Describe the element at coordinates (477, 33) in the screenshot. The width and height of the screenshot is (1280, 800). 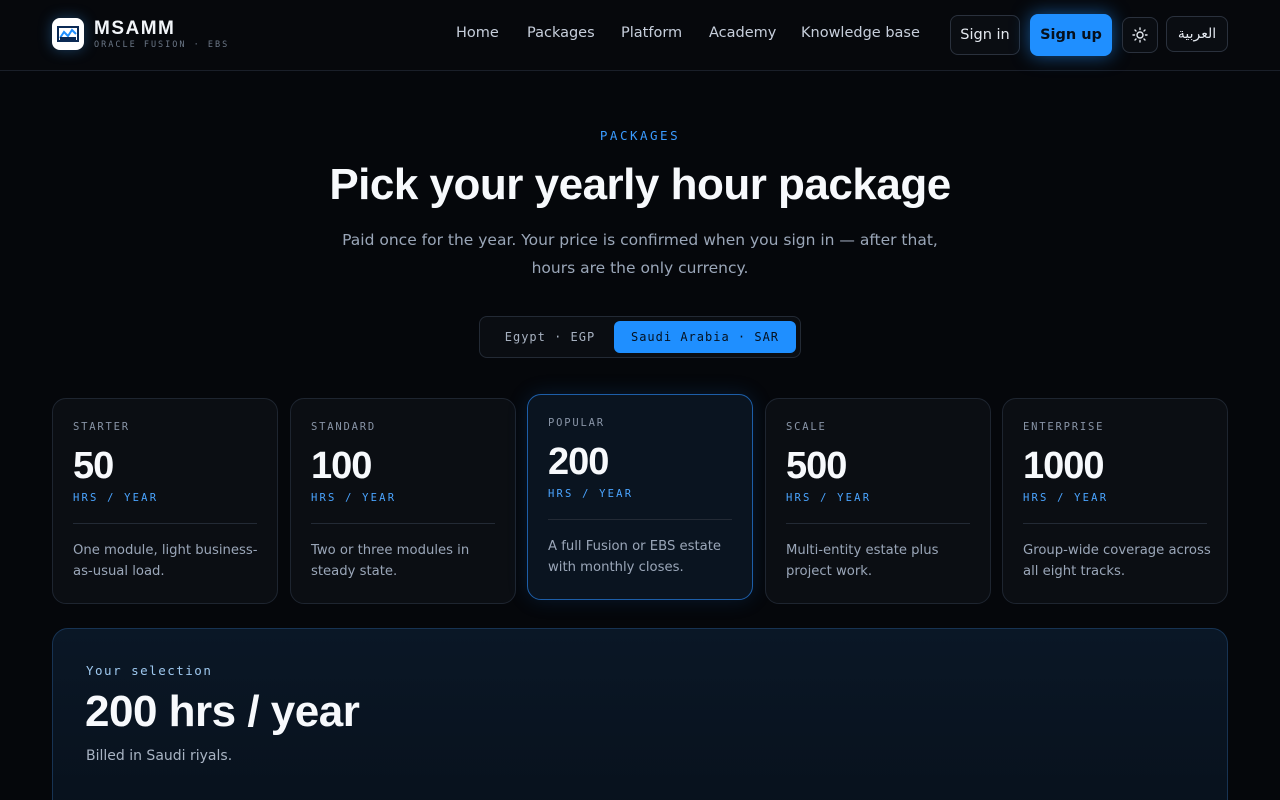
I see `nav-item-home: Home` at that location.